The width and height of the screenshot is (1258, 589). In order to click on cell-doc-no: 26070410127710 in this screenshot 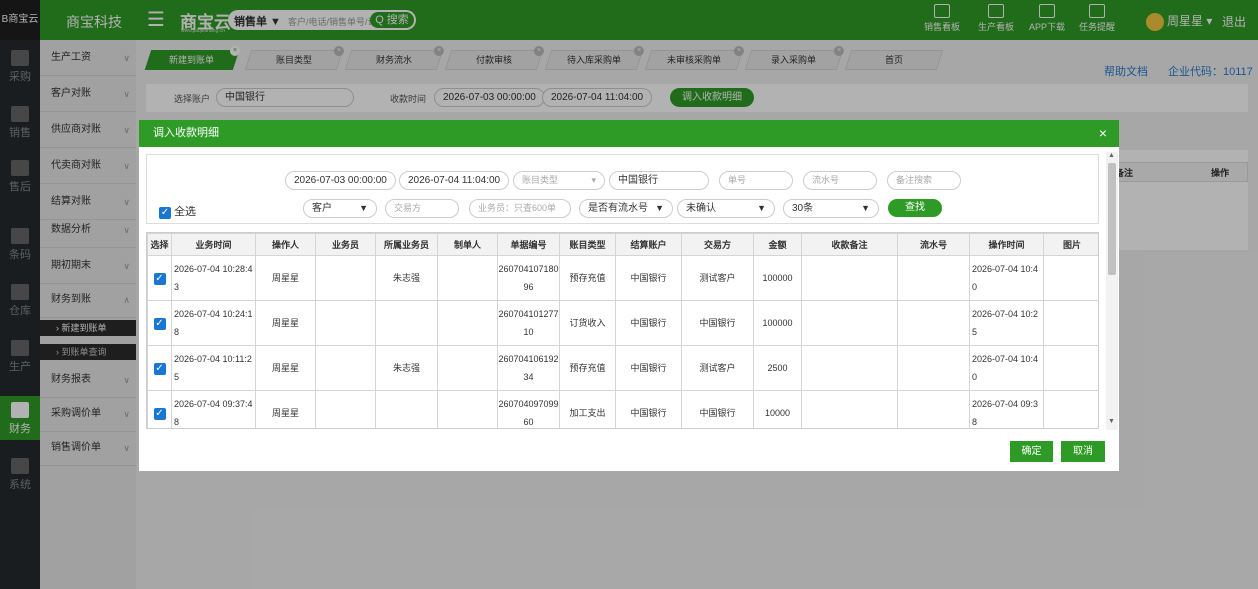, I will do `click(528, 323)`.